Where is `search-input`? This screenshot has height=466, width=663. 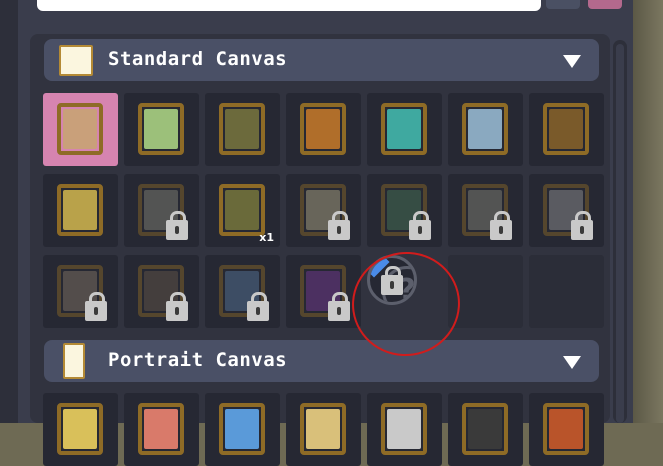 search-input is located at coordinates (289, 5).